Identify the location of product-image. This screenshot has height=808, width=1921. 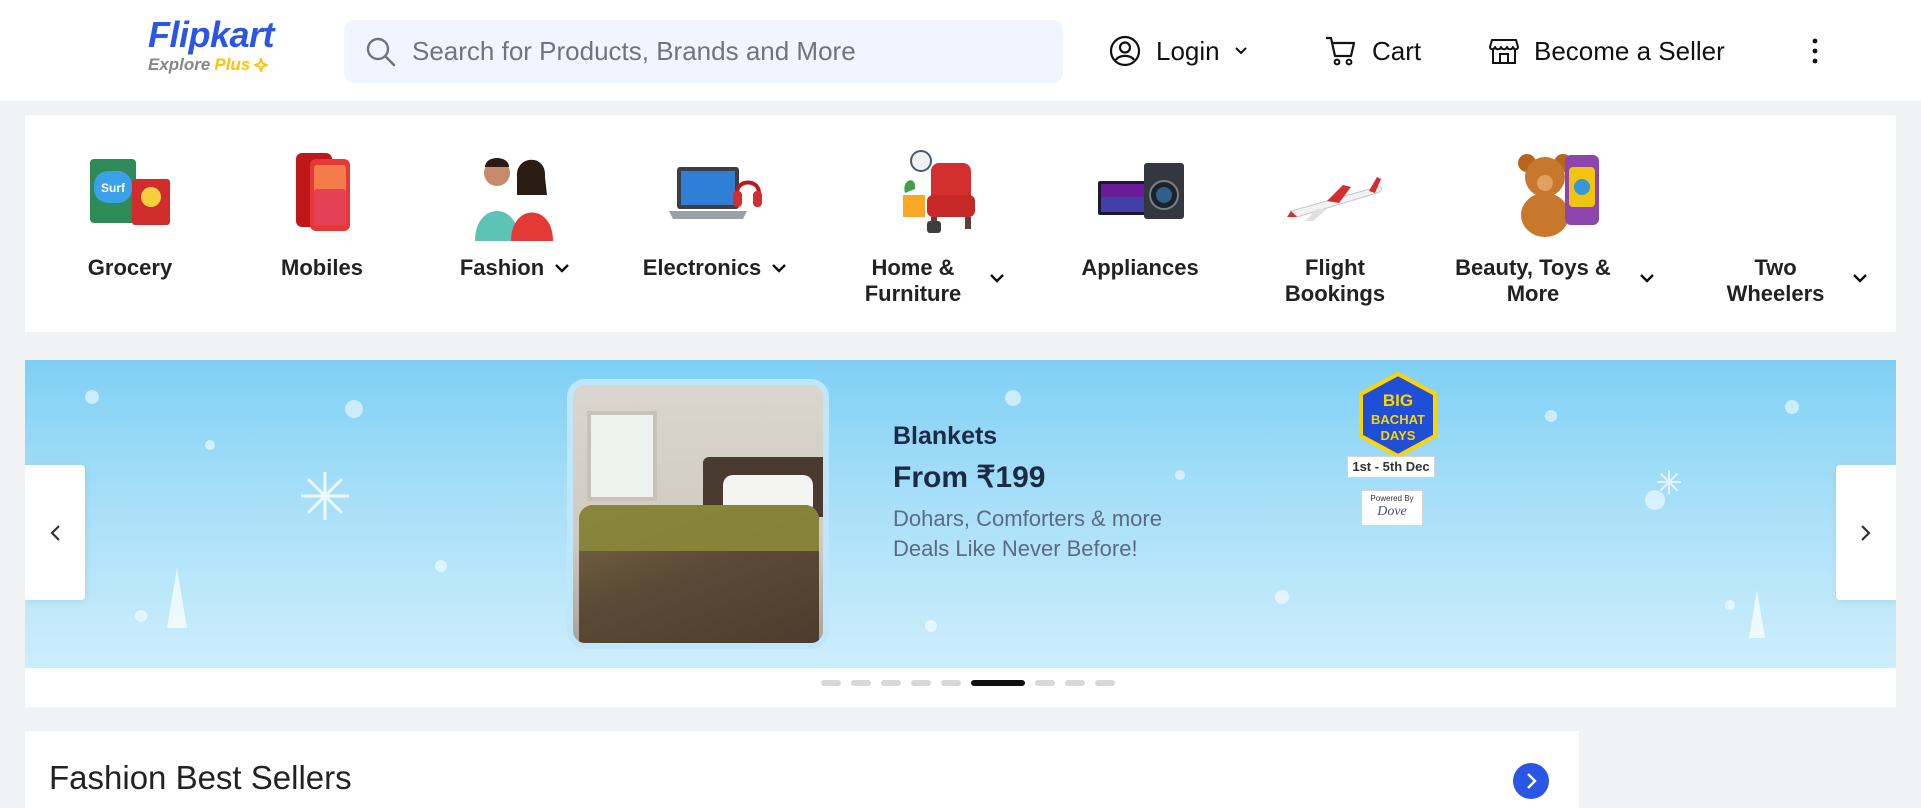
(698, 514).